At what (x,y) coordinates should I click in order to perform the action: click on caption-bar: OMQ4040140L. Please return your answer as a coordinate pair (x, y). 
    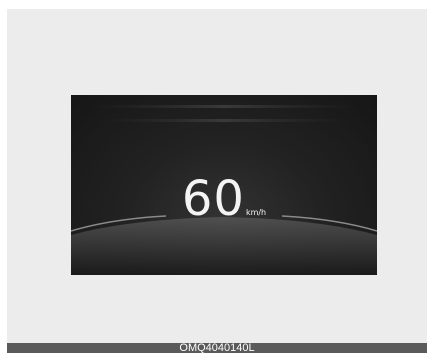
    Looking at the image, I should click on (217, 348).